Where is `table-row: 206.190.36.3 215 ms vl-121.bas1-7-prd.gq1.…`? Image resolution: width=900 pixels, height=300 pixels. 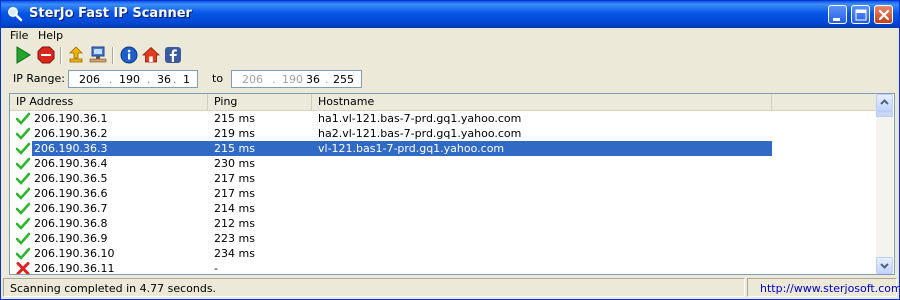
table-row: 206.190.36.3 215 ms vl-121.bas1-7-prd.gq1.… is located at coordinates (443, 148).